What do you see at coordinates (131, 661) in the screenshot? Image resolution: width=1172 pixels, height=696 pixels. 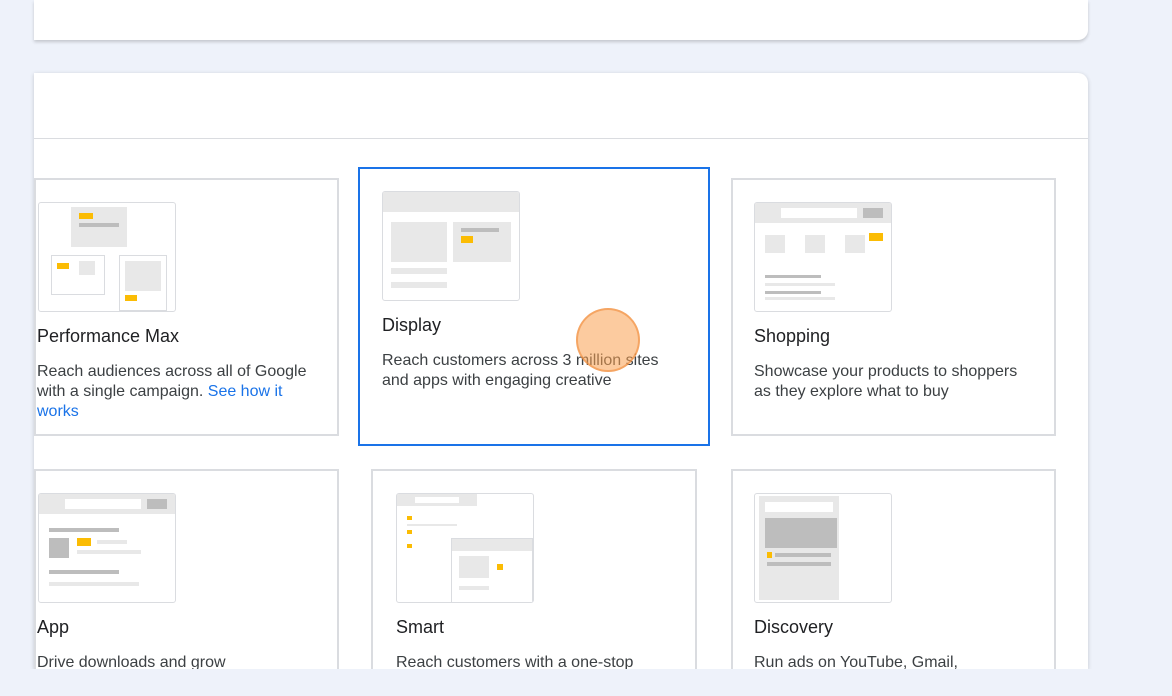 I see `card-description: Drive downloads and grow` at bounding box center [131, 661].